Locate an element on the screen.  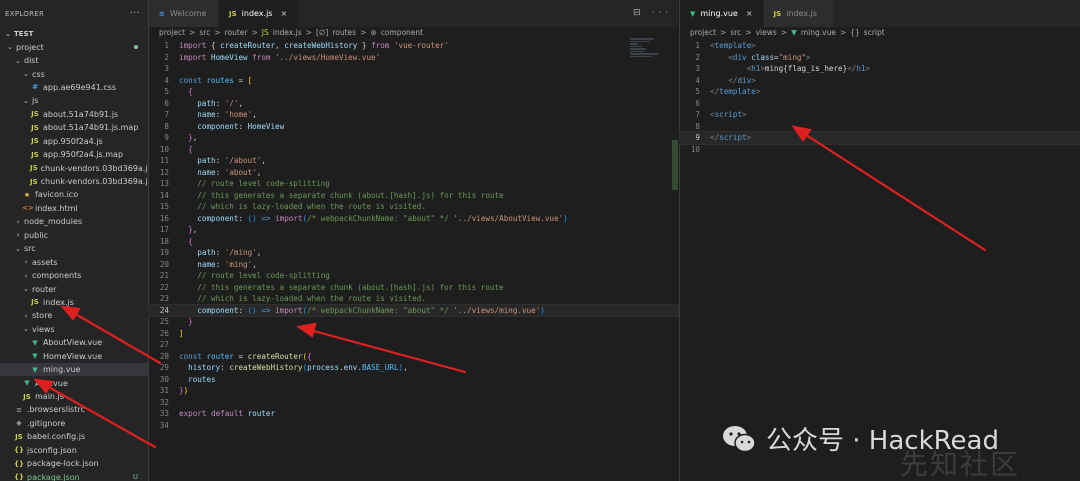
tree-folder: ⌄ views is located at coordinates (74, 329).